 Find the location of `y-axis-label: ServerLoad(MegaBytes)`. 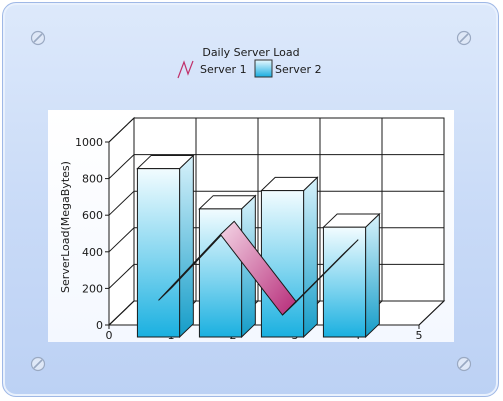

y-axis-label: ServerLoad(MegaBytes) is located at coordinates (65, 227).